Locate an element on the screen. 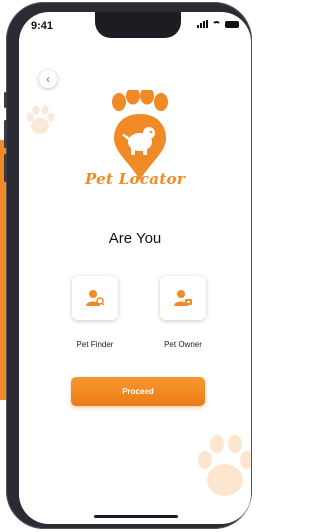 This screenshot has height=532, width=320. battery-icon is located at coordinates (232, 24).